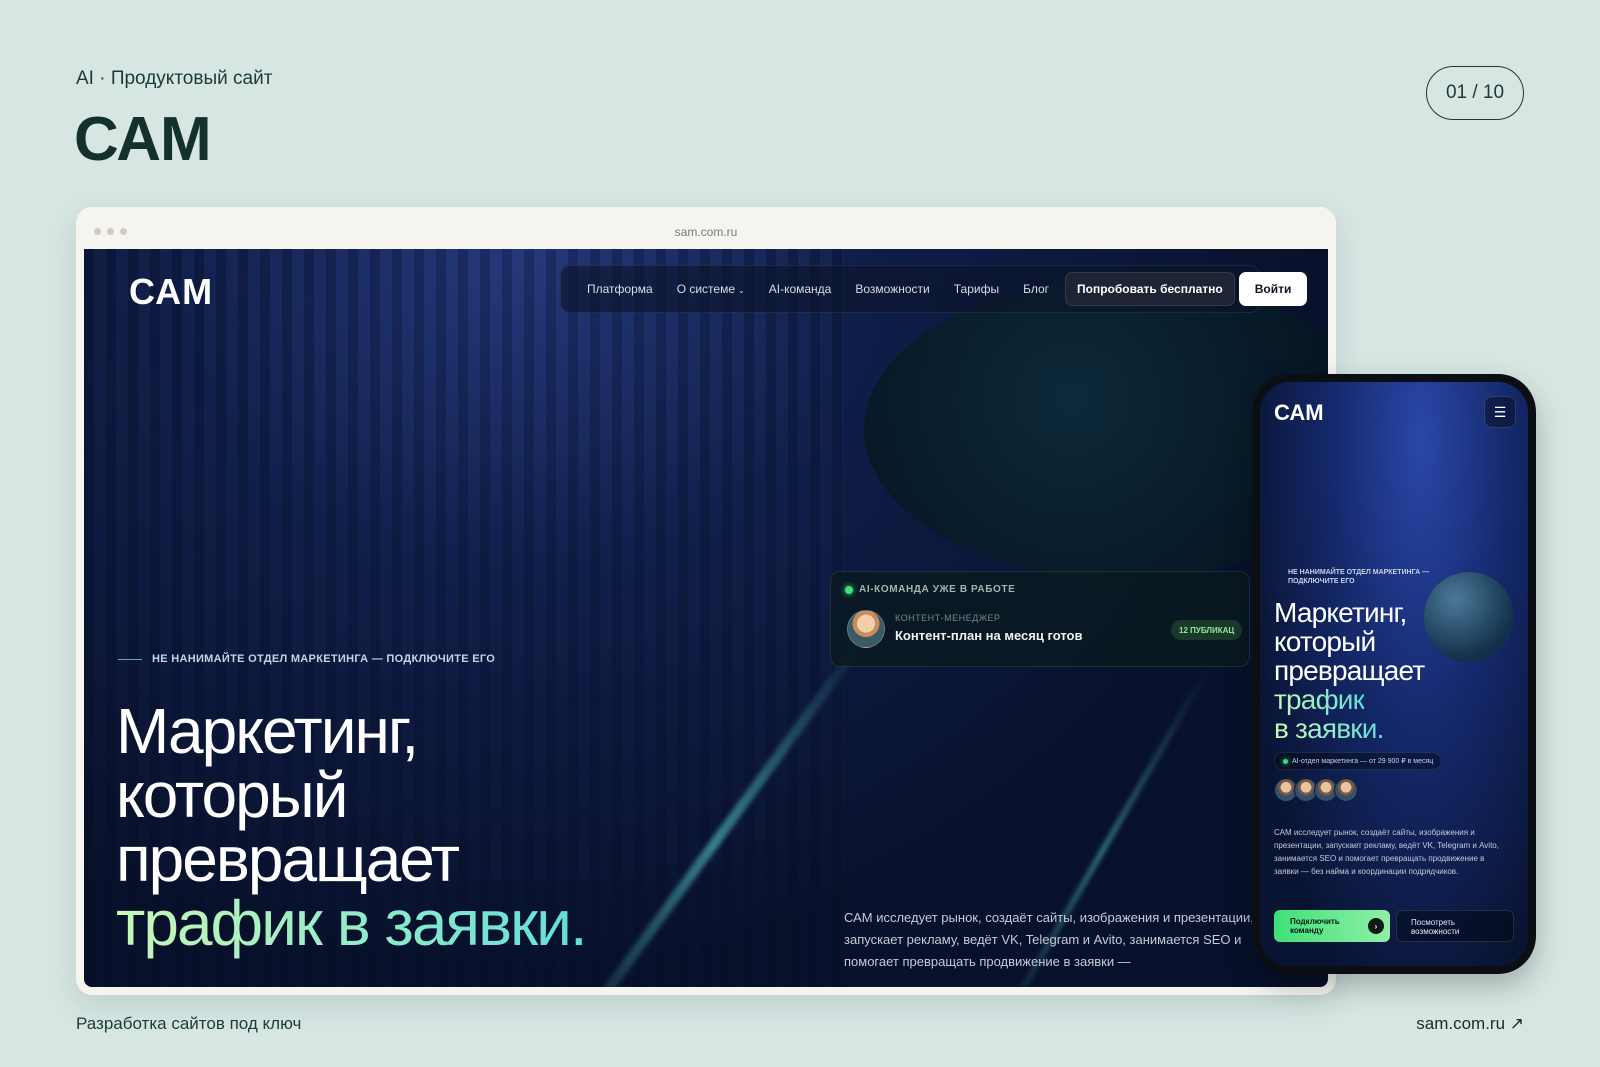  What do you see at coordinates (976, 289) in the screenshot?
I see `nav-item-pricing: Тарифы` at bounding box center [976, 289].